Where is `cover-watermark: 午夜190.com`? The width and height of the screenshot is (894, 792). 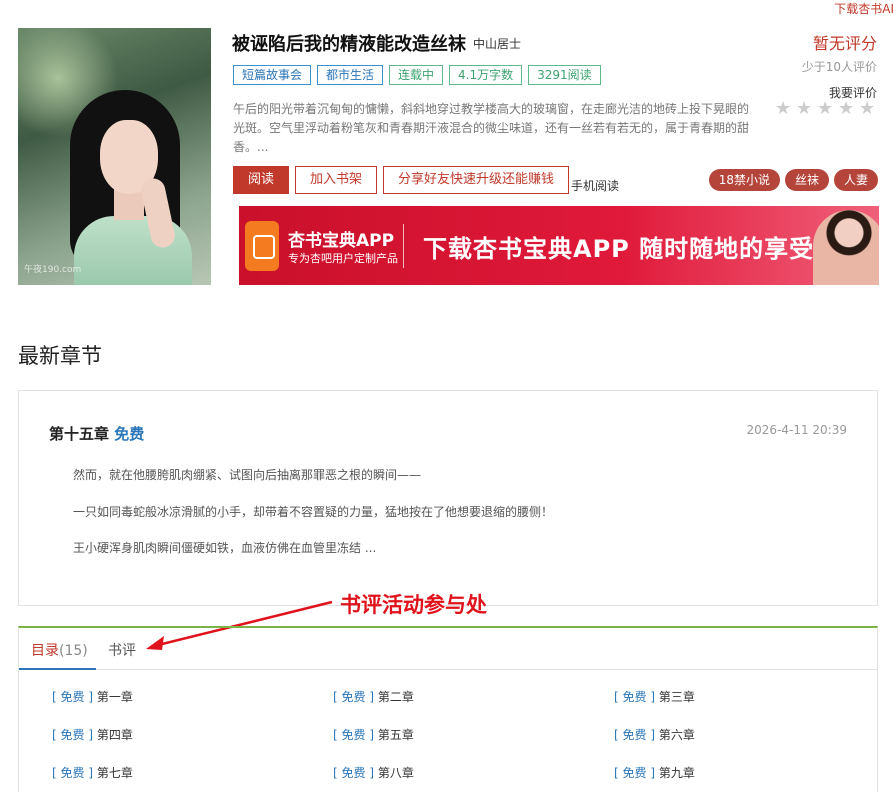
cover-watermark: 午夜190.com is located at coordinates (53, 270).